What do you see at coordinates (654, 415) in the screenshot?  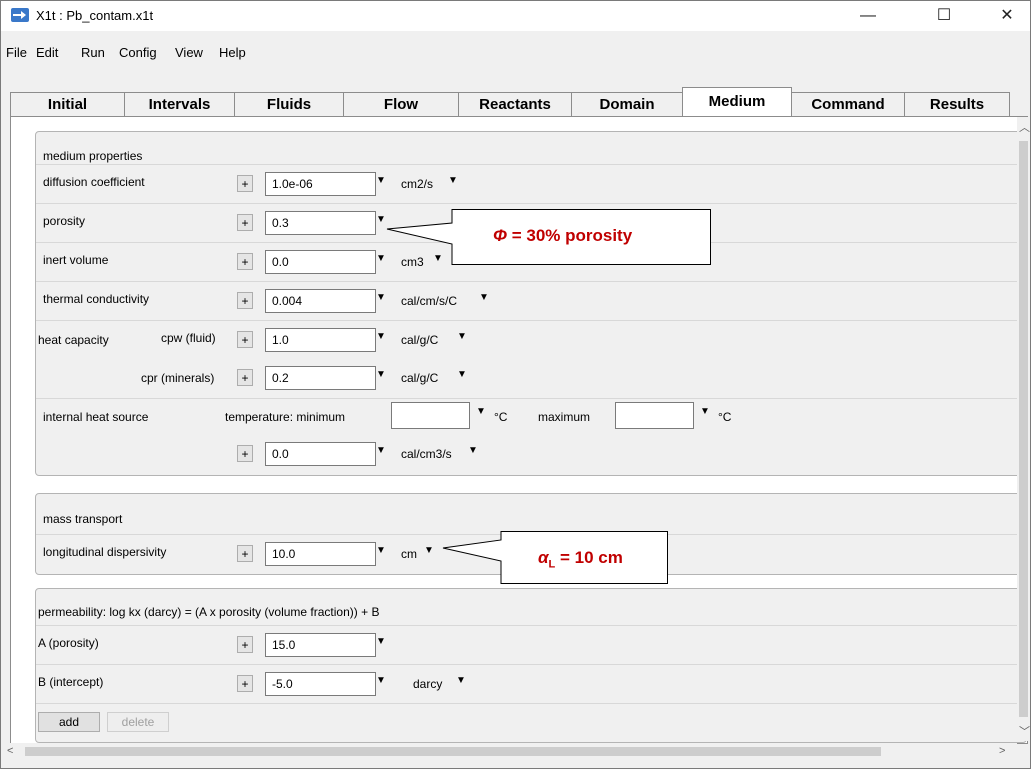 I see `temperature-max-field` at bounding box center [654, 415].